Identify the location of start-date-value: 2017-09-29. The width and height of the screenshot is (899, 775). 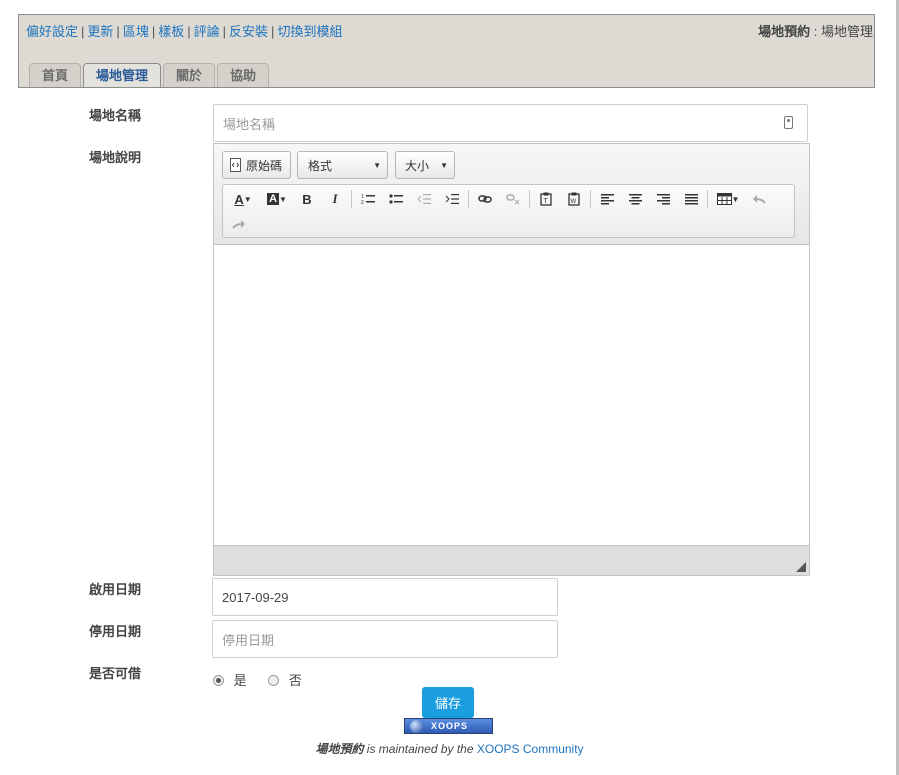
(255, 597).